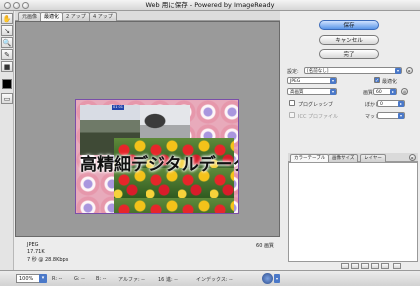 The image size is (420, 286). I want to click on info-download-time: 7 秒 @ 28.8Kbps, so click(48, 260).